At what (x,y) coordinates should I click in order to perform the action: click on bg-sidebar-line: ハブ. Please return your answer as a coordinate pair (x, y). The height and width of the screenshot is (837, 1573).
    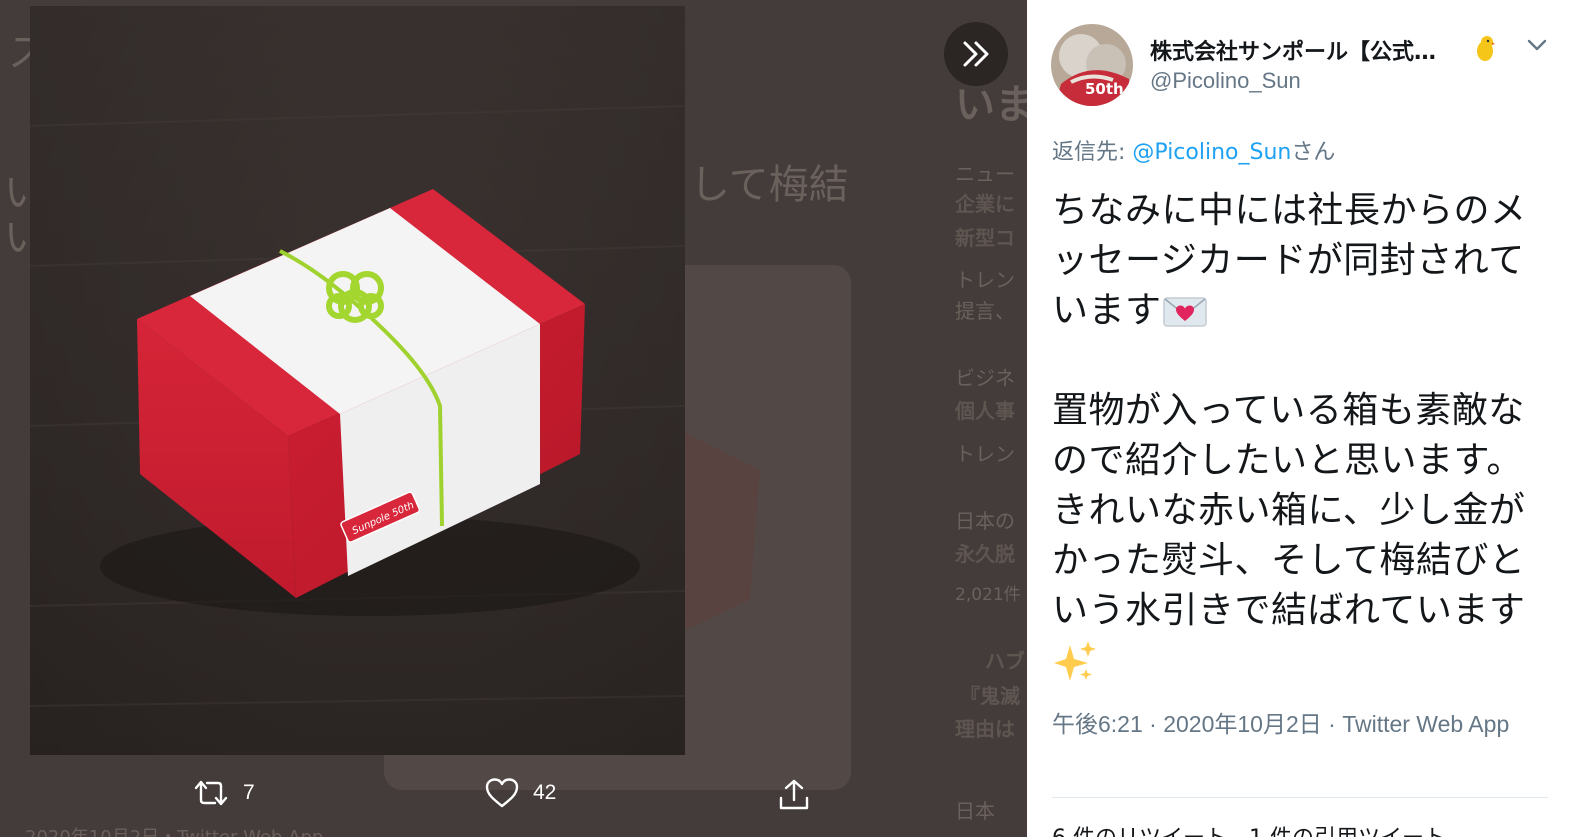
    Looking at the image, I should click on (1005, 661).